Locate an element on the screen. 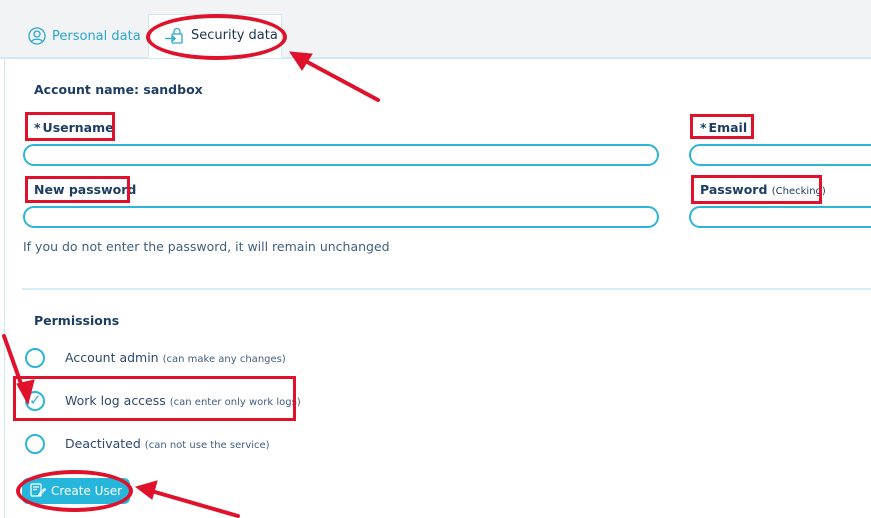 The image size is (871, 518). password-check-label: Password (Checking) is located at coordinates (763, 189).